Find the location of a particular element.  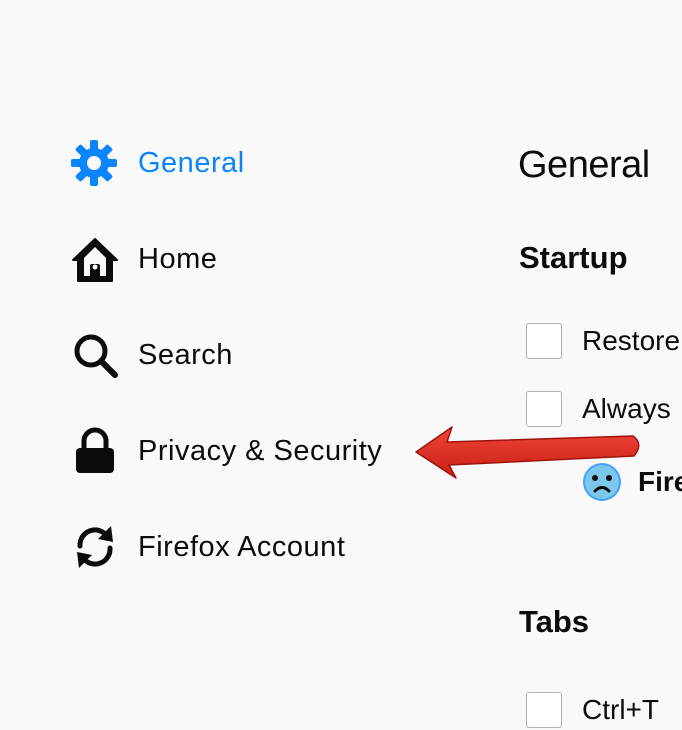

sad-face-icon is located at coordinates (602, 482).